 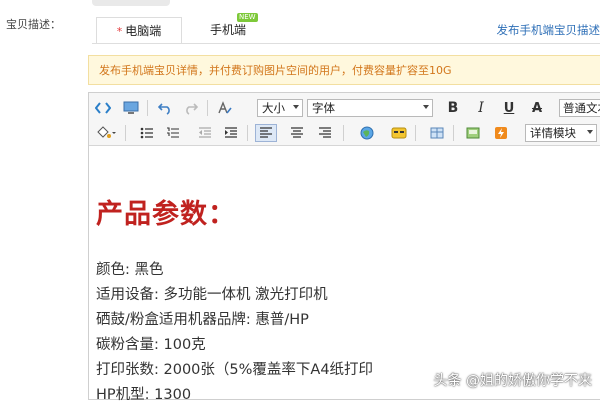 What do you see at coordinates (325, 133) in the screenshot?
I see `align-right-icon` at bounding box center [325, 133].